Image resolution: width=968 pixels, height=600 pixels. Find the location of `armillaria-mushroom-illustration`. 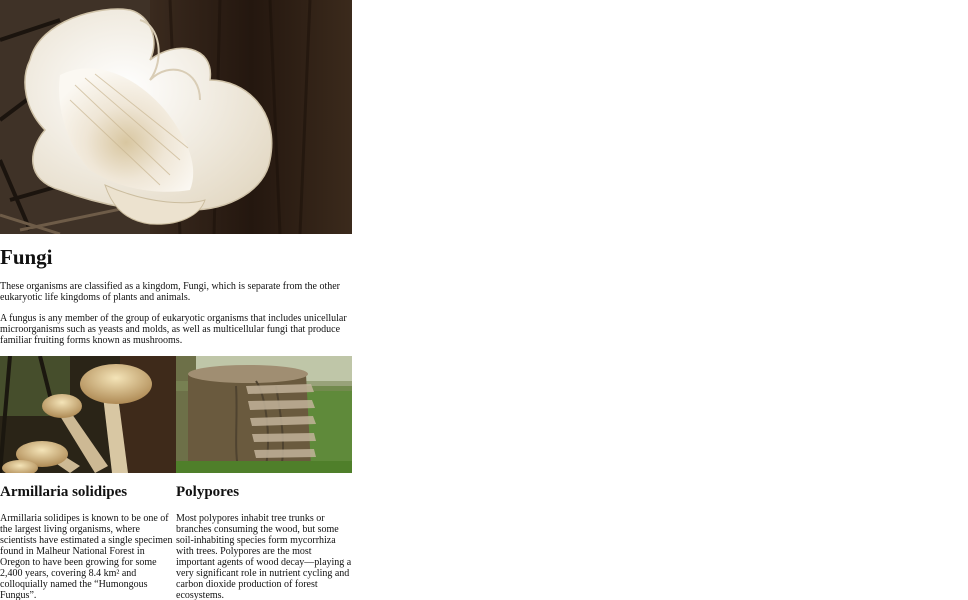

armillaria-mushroom-illustration is located at coordinates (88, 414).